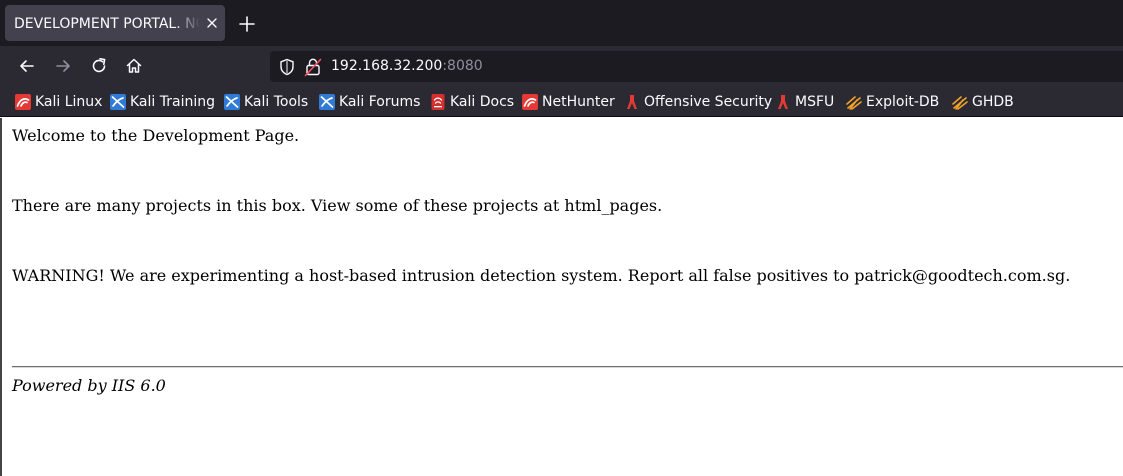 This screenshot has width=1123, height=476. What do you see at coordinates (993, 102) in the screenshot?
I see `bookmark-label: GHDB` at bounding box center [993, 102].